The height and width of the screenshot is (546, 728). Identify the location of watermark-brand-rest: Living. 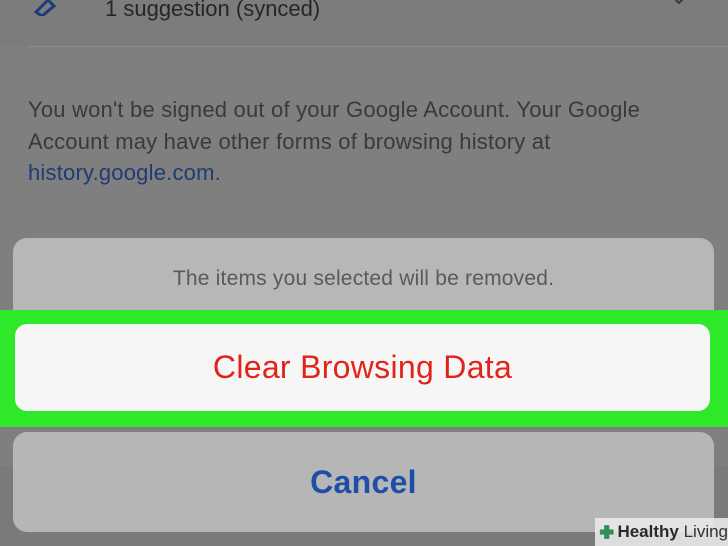
(703, 531).